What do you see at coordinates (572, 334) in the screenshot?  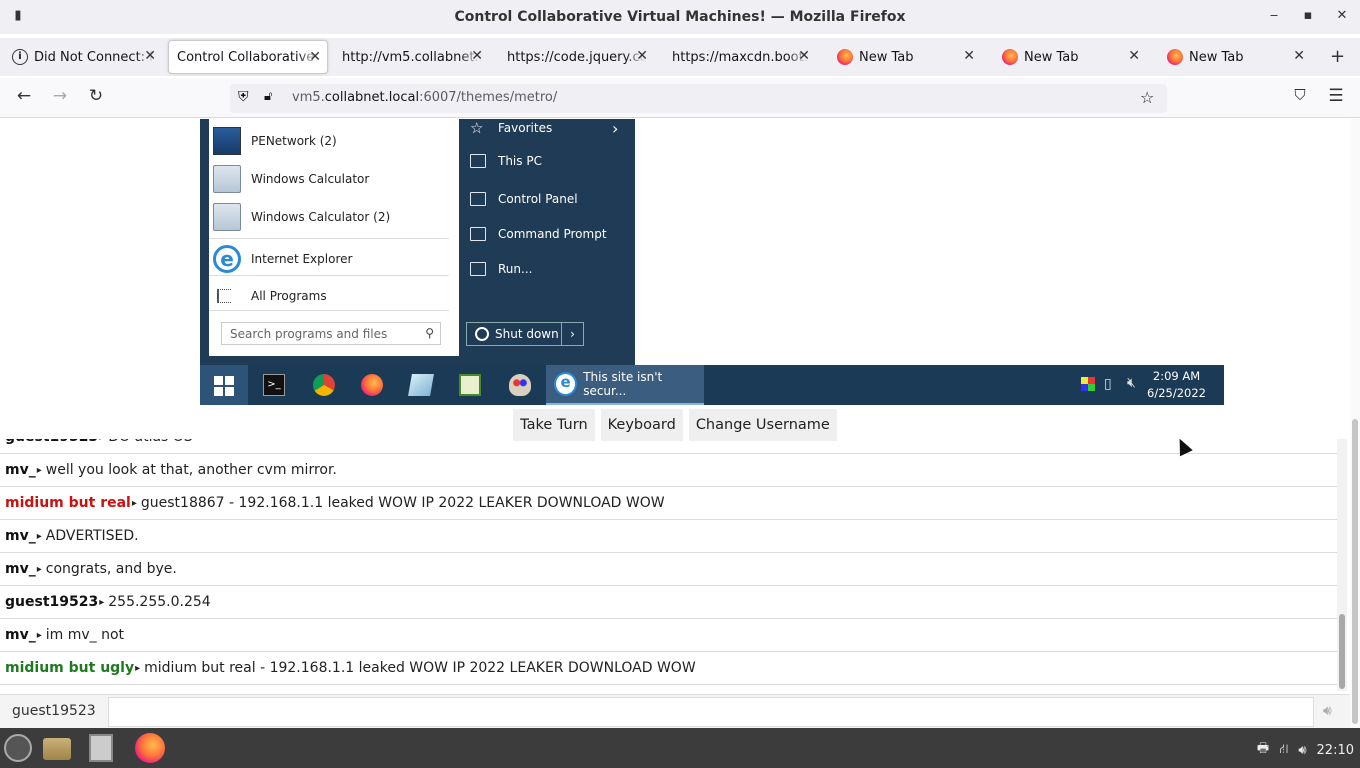 I see `chevron-right-icon: ›` at bounding box center [572, 334].